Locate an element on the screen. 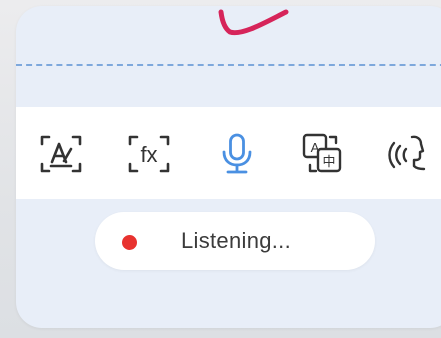 The width and height of the screenshot is (441, 338). voice-speech-button is located at coordinates (409, 154).